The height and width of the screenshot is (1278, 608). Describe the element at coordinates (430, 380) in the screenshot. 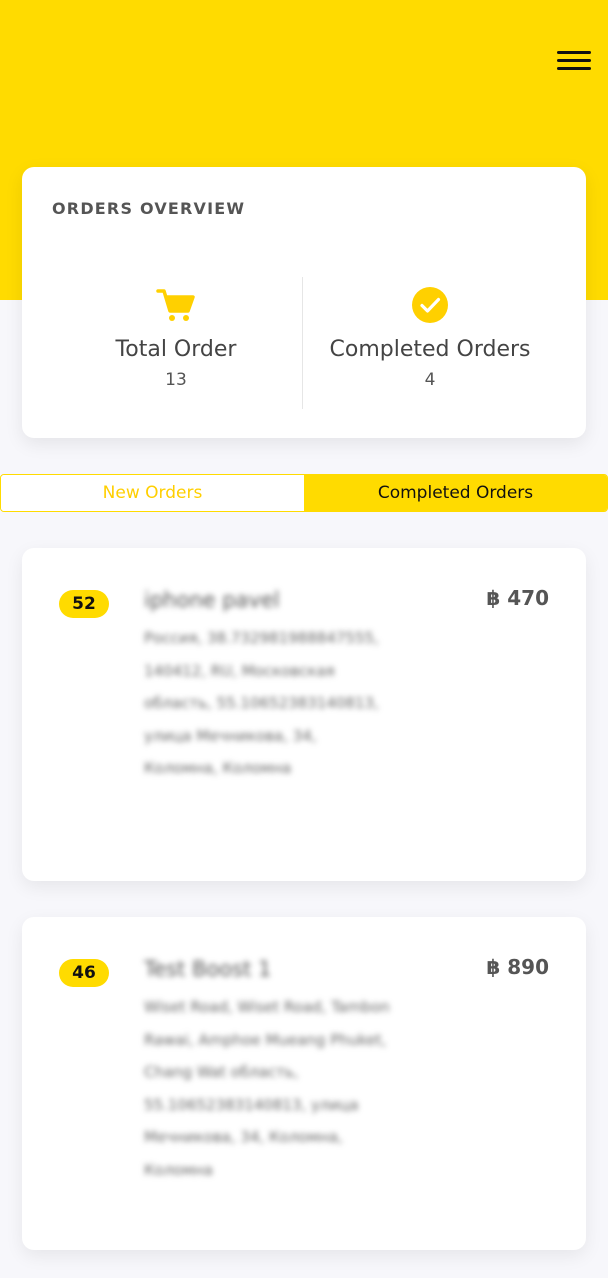

I see `completed-orders-value: 4` at that location.